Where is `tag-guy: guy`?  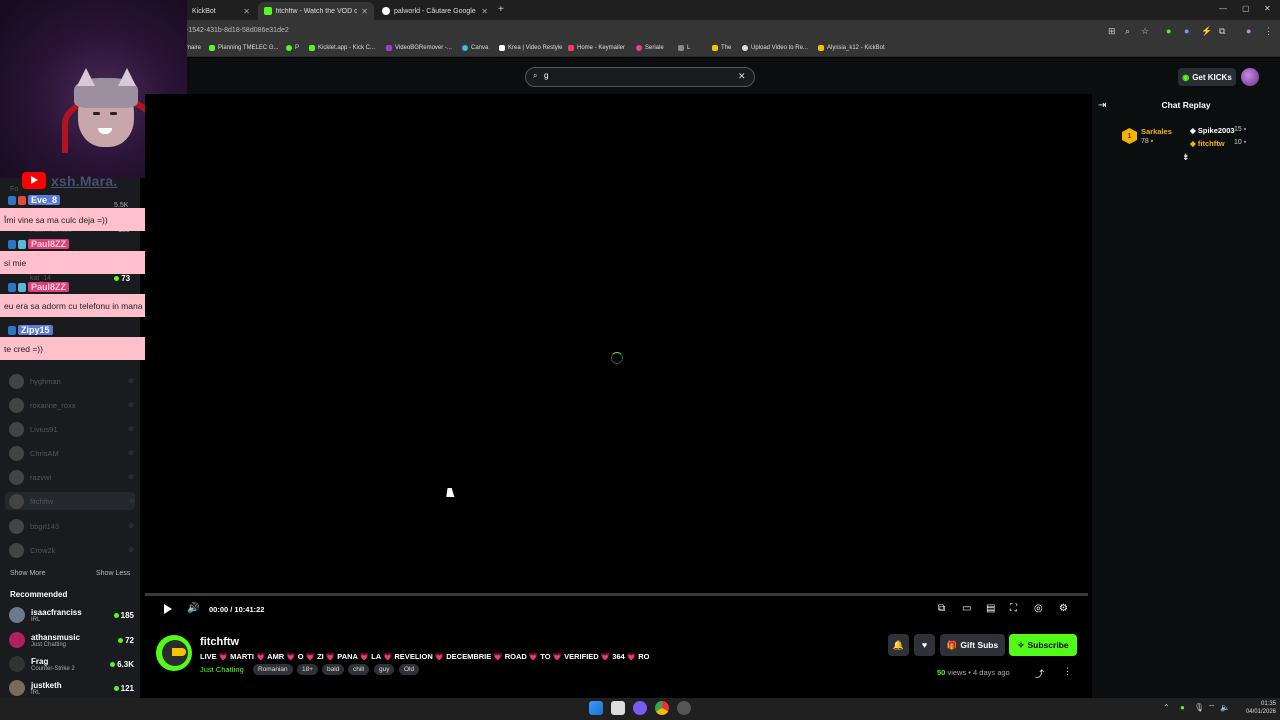 tag-guy: guy is located at coordinates (384, 669).